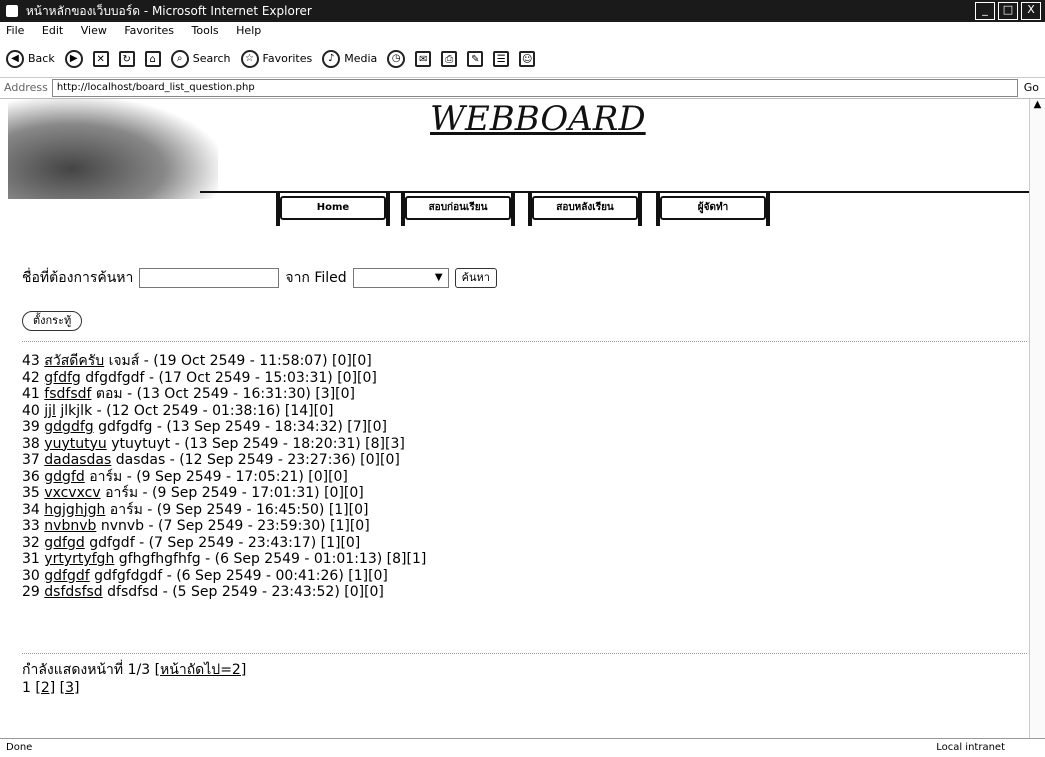 The height and width of the screenshot is (757, 1045). I want to click on close-button: X, so click(1031, 11).